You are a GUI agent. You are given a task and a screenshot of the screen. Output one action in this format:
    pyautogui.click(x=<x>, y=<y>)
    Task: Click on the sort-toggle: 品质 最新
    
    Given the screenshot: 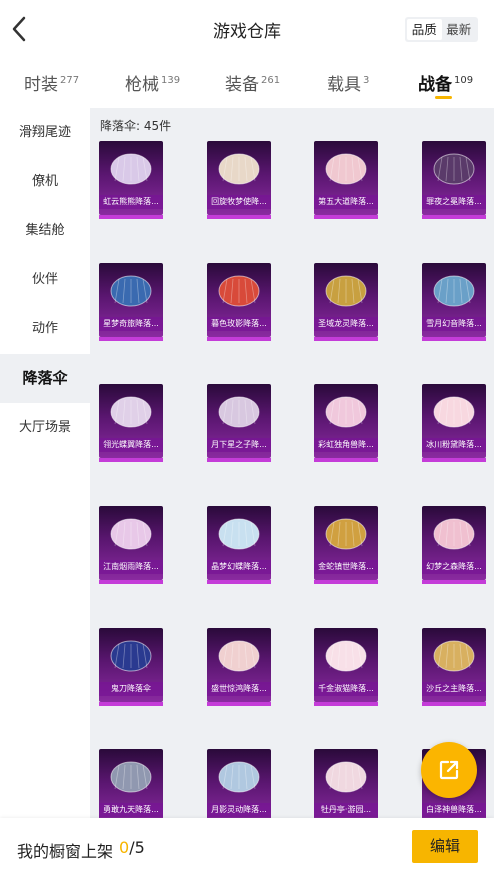 What is the action you would take?
    pyautogui.click(x=441, y=29)
    